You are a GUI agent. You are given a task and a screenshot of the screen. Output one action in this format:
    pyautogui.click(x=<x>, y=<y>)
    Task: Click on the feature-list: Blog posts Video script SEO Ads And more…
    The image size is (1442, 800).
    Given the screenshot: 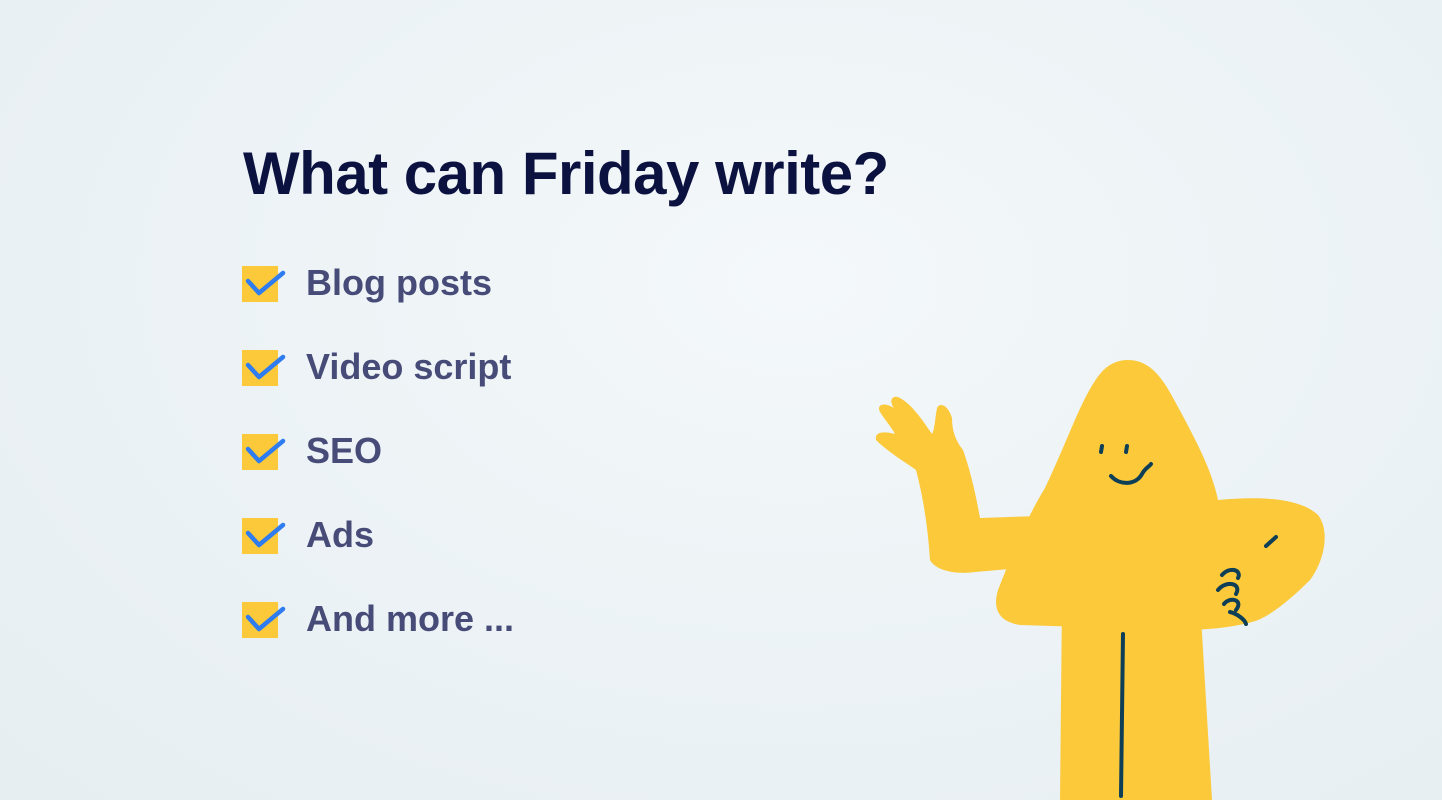 What is the action you would take?
    pyautogui.click(x=378, y=470)
    